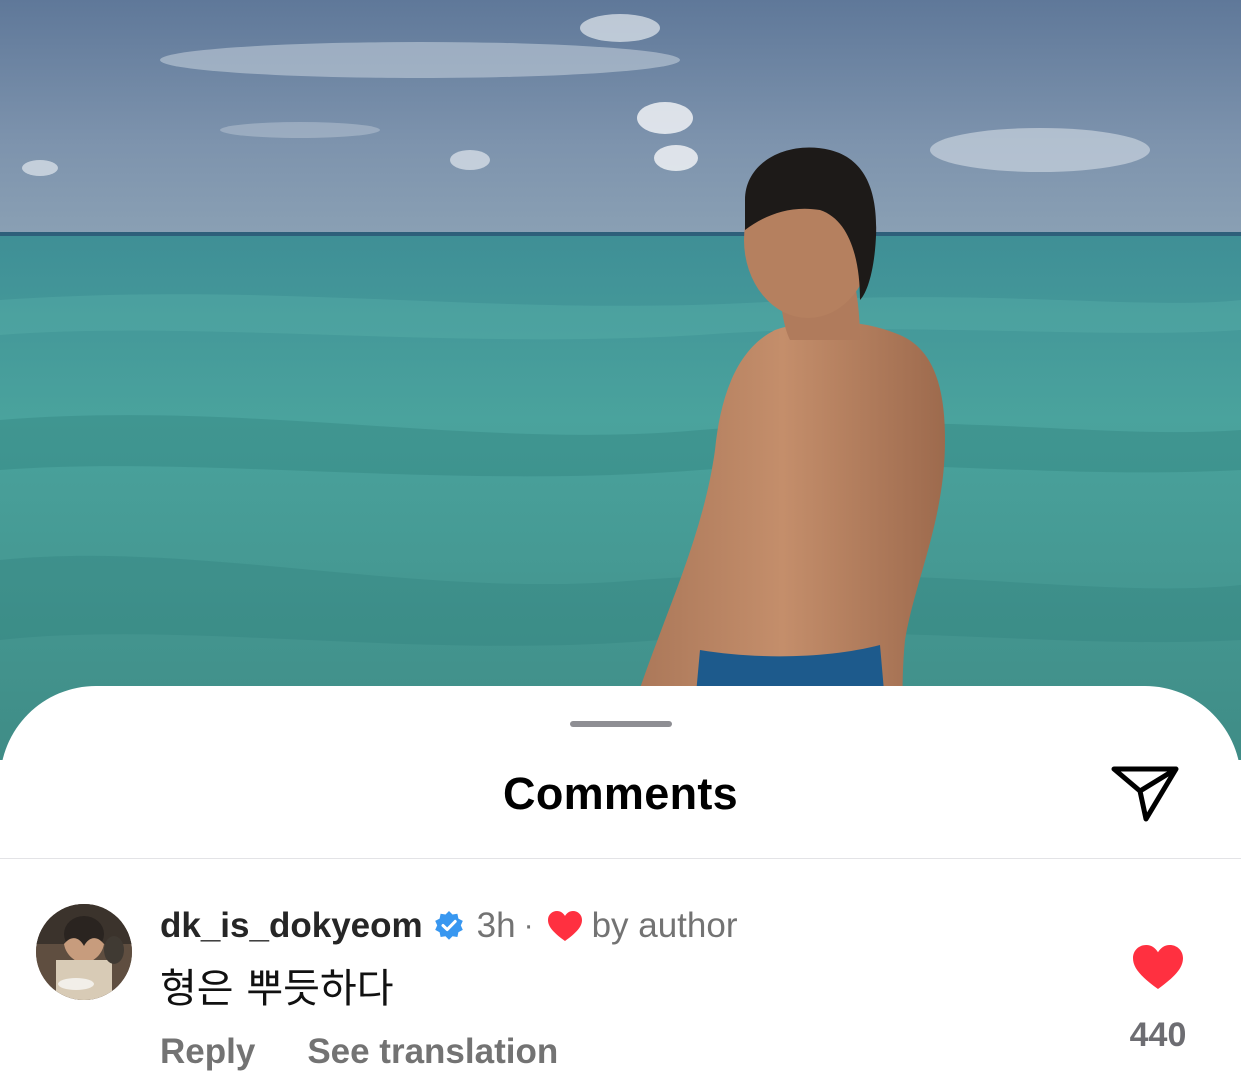 The image size is (1241, 1086). What do you see at coordinates (664, 925) in the screenshot?
I see `liked-by-author-label: by author` at bounding box center [664, 925].